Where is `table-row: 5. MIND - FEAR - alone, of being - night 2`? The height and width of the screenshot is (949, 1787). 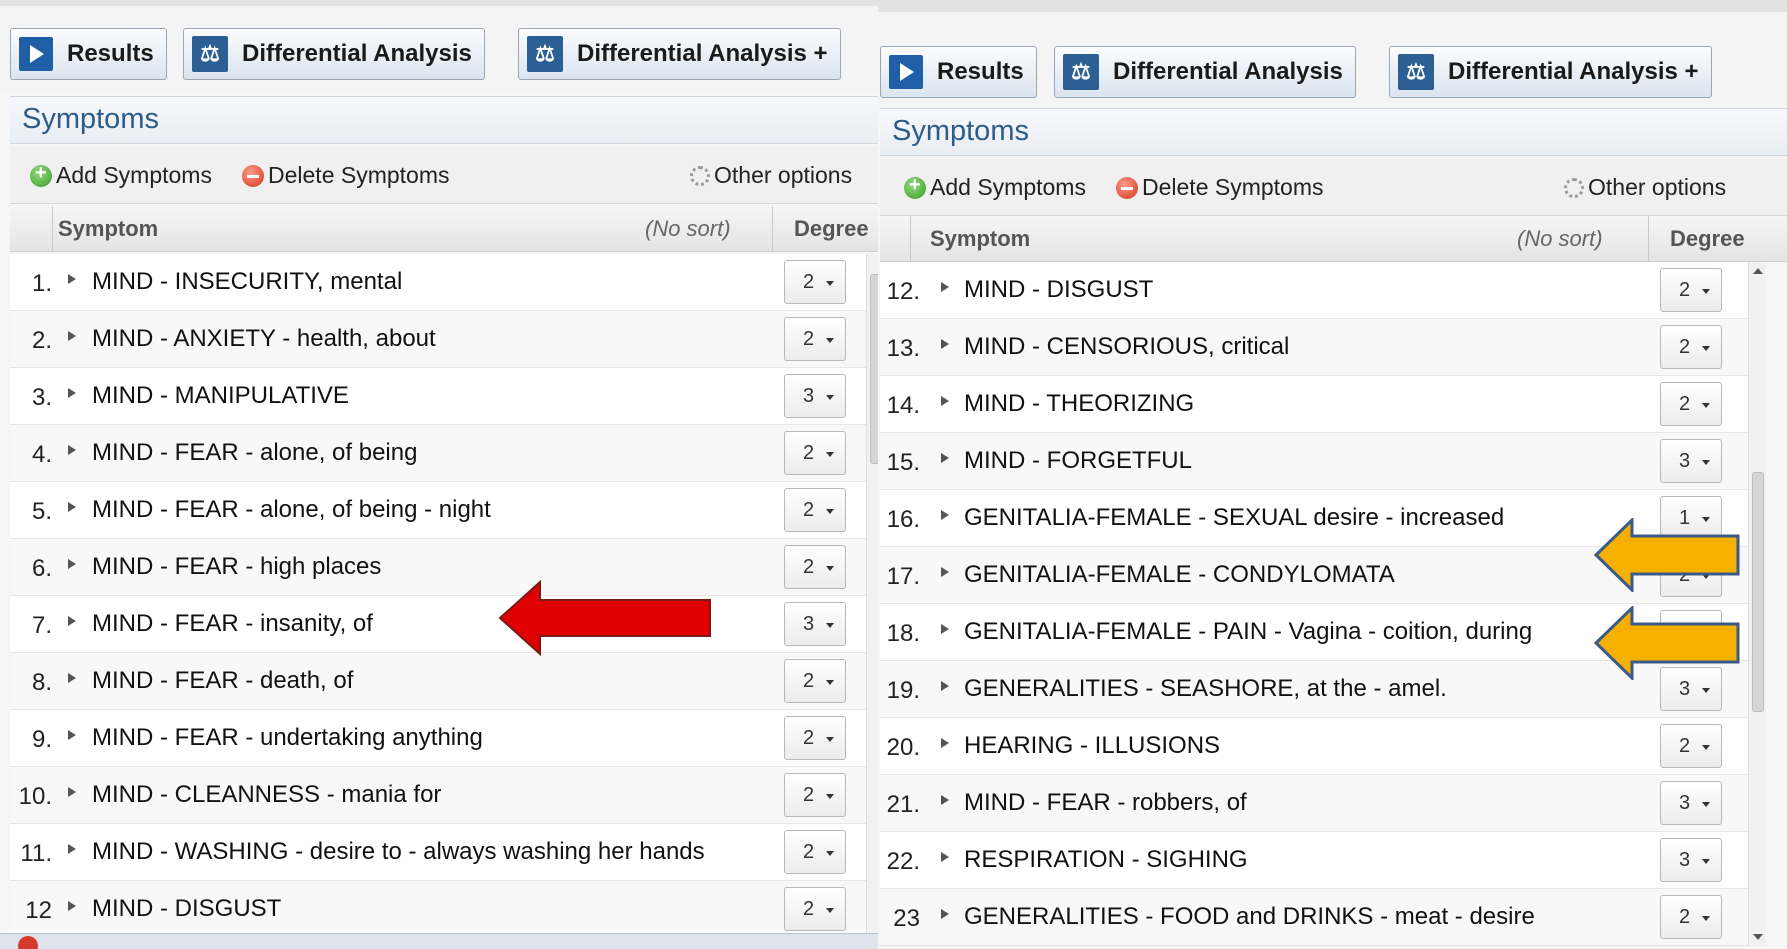
table-row: 5. MIND - FEAR - alone, of being - night 2 is located at coordinates (444, 510).